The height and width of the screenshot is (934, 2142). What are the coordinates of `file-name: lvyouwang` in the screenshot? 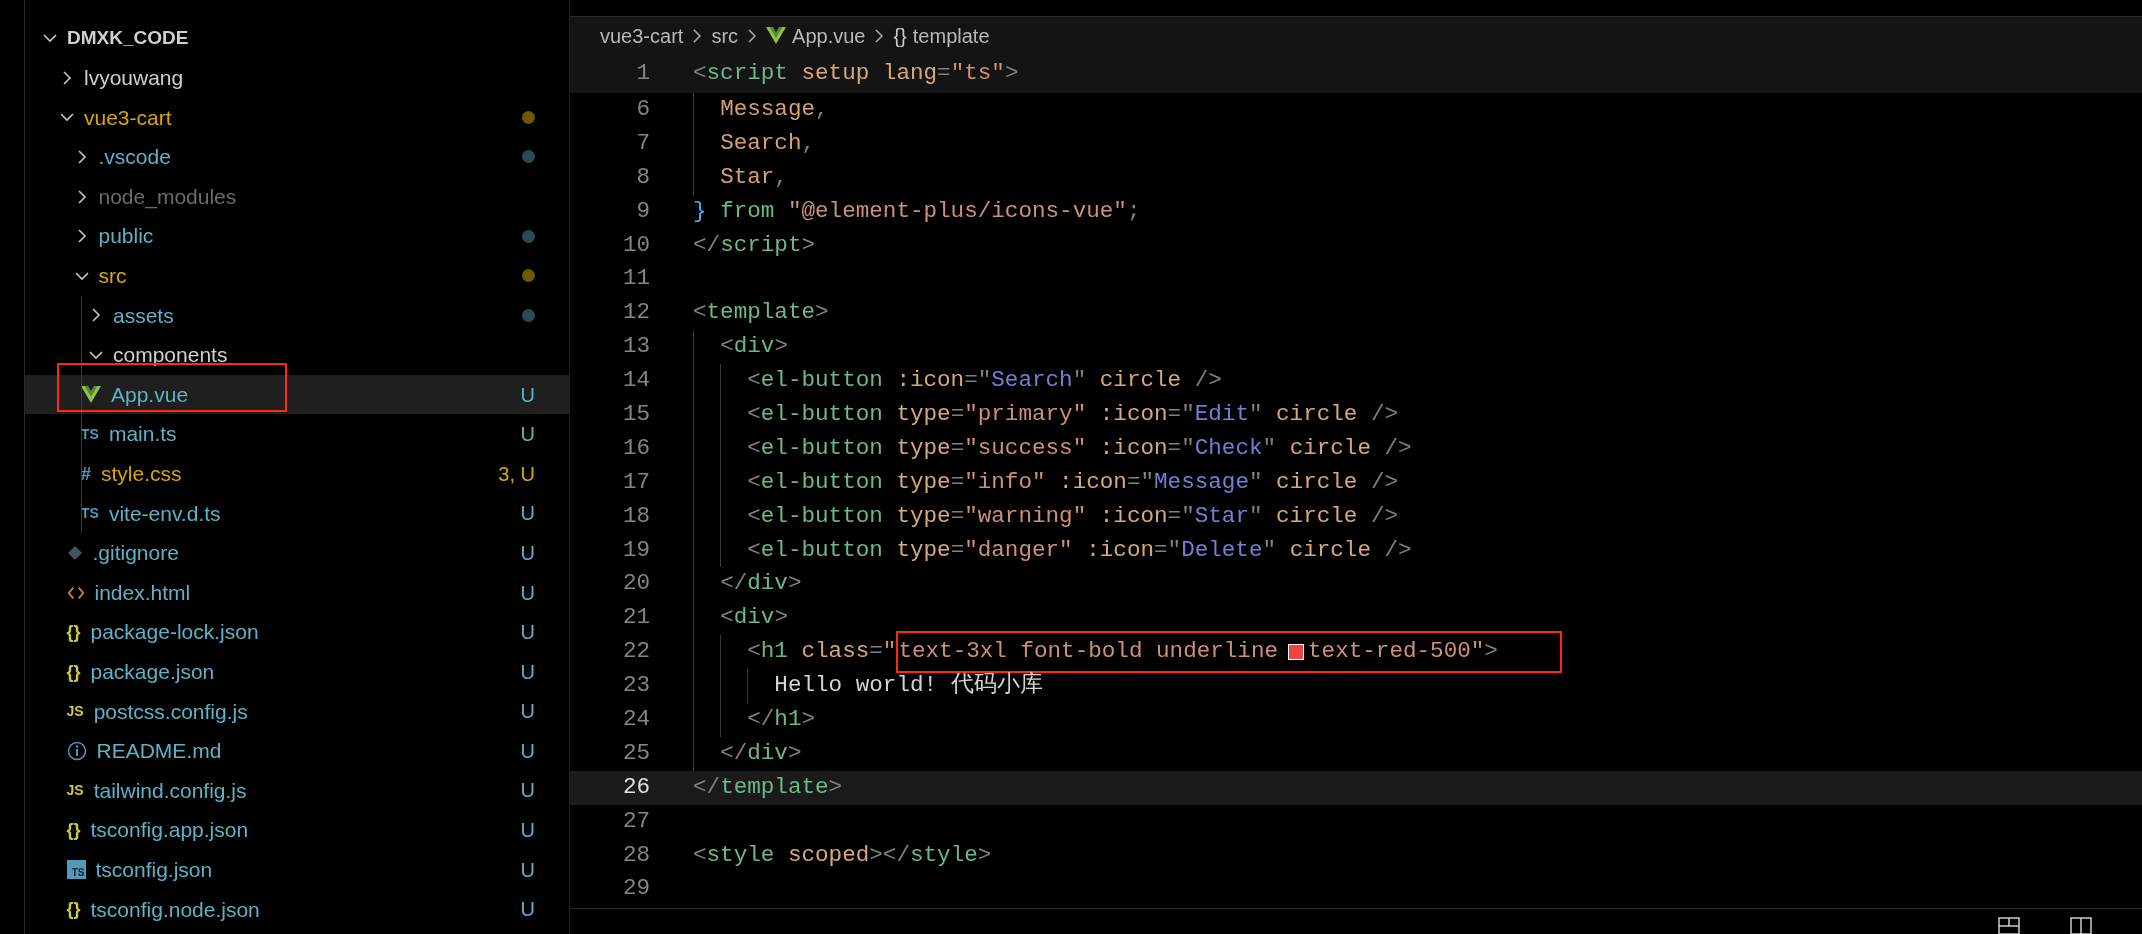 It's located at (134, 78).